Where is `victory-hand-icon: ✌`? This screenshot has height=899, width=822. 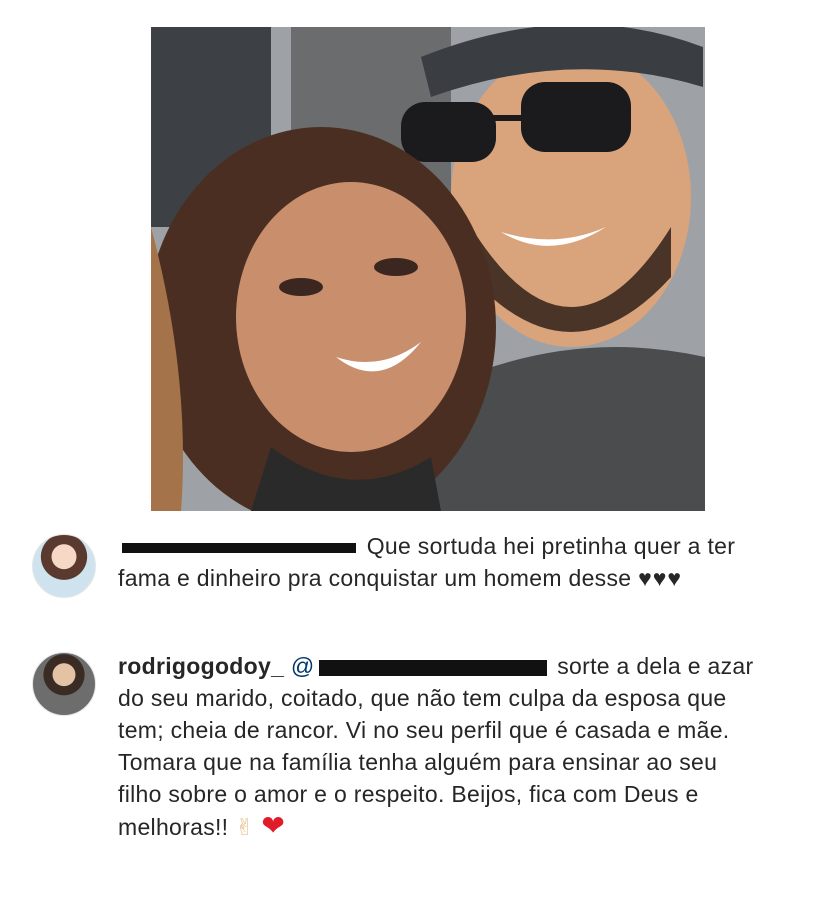
victory-hand-icon: ✌ is located at coordinates (245, 827).